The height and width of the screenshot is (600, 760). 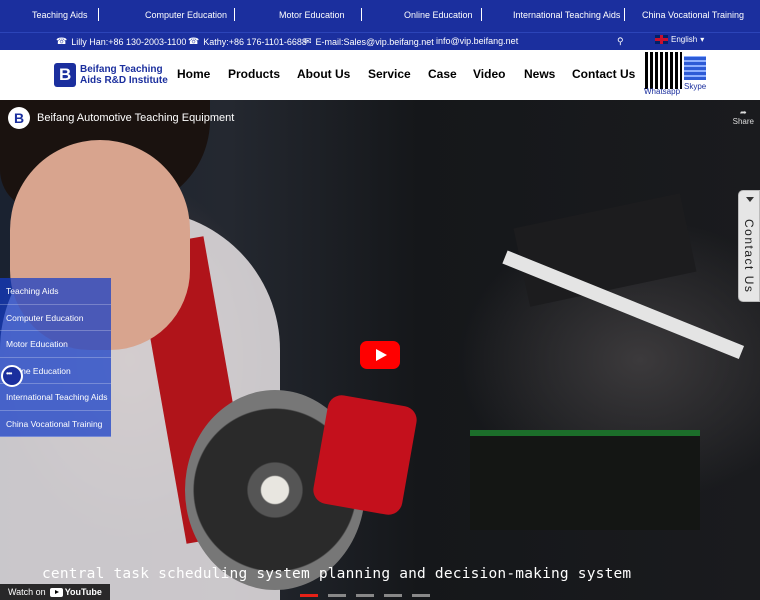 What do you see at coordinates (135, 118) in the screenshot?
I see `video-title: Beifang Automotive Teaching Equipment` at bounding box center [135, 118].